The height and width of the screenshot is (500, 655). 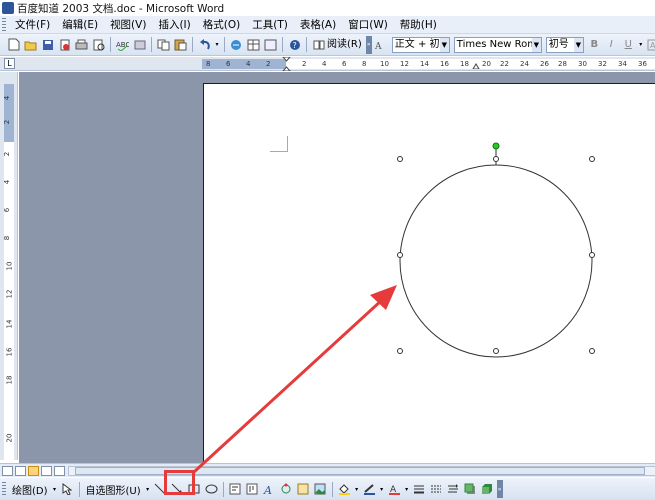 I want to click on new-document-icon, so click(x=13, y=44).